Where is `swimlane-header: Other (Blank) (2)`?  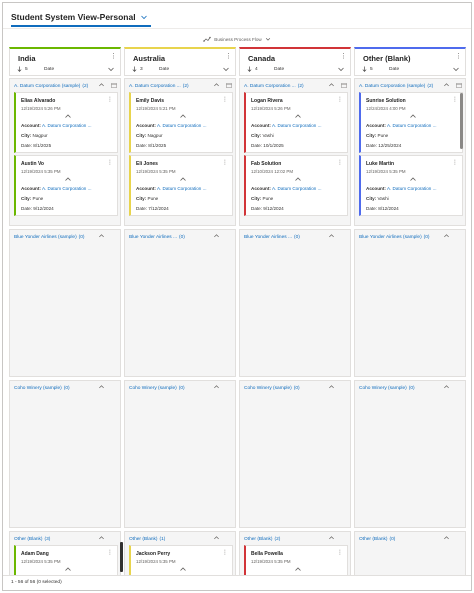 swimlane-header: Other (Blank) (2) is located at coordinates (295, 539).